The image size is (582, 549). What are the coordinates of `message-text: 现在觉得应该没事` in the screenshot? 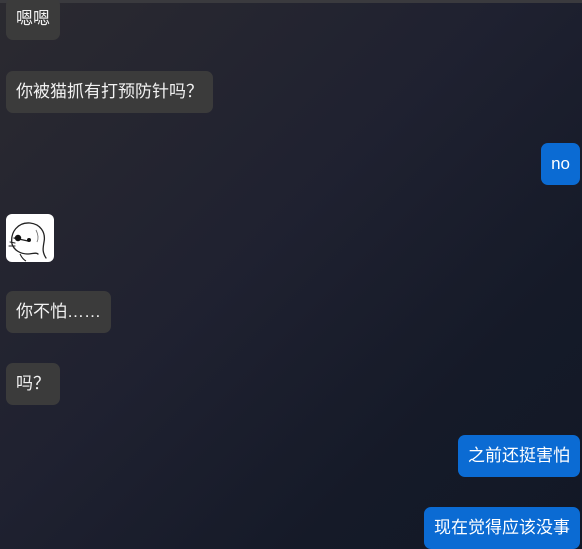 It's located at (502, 527).